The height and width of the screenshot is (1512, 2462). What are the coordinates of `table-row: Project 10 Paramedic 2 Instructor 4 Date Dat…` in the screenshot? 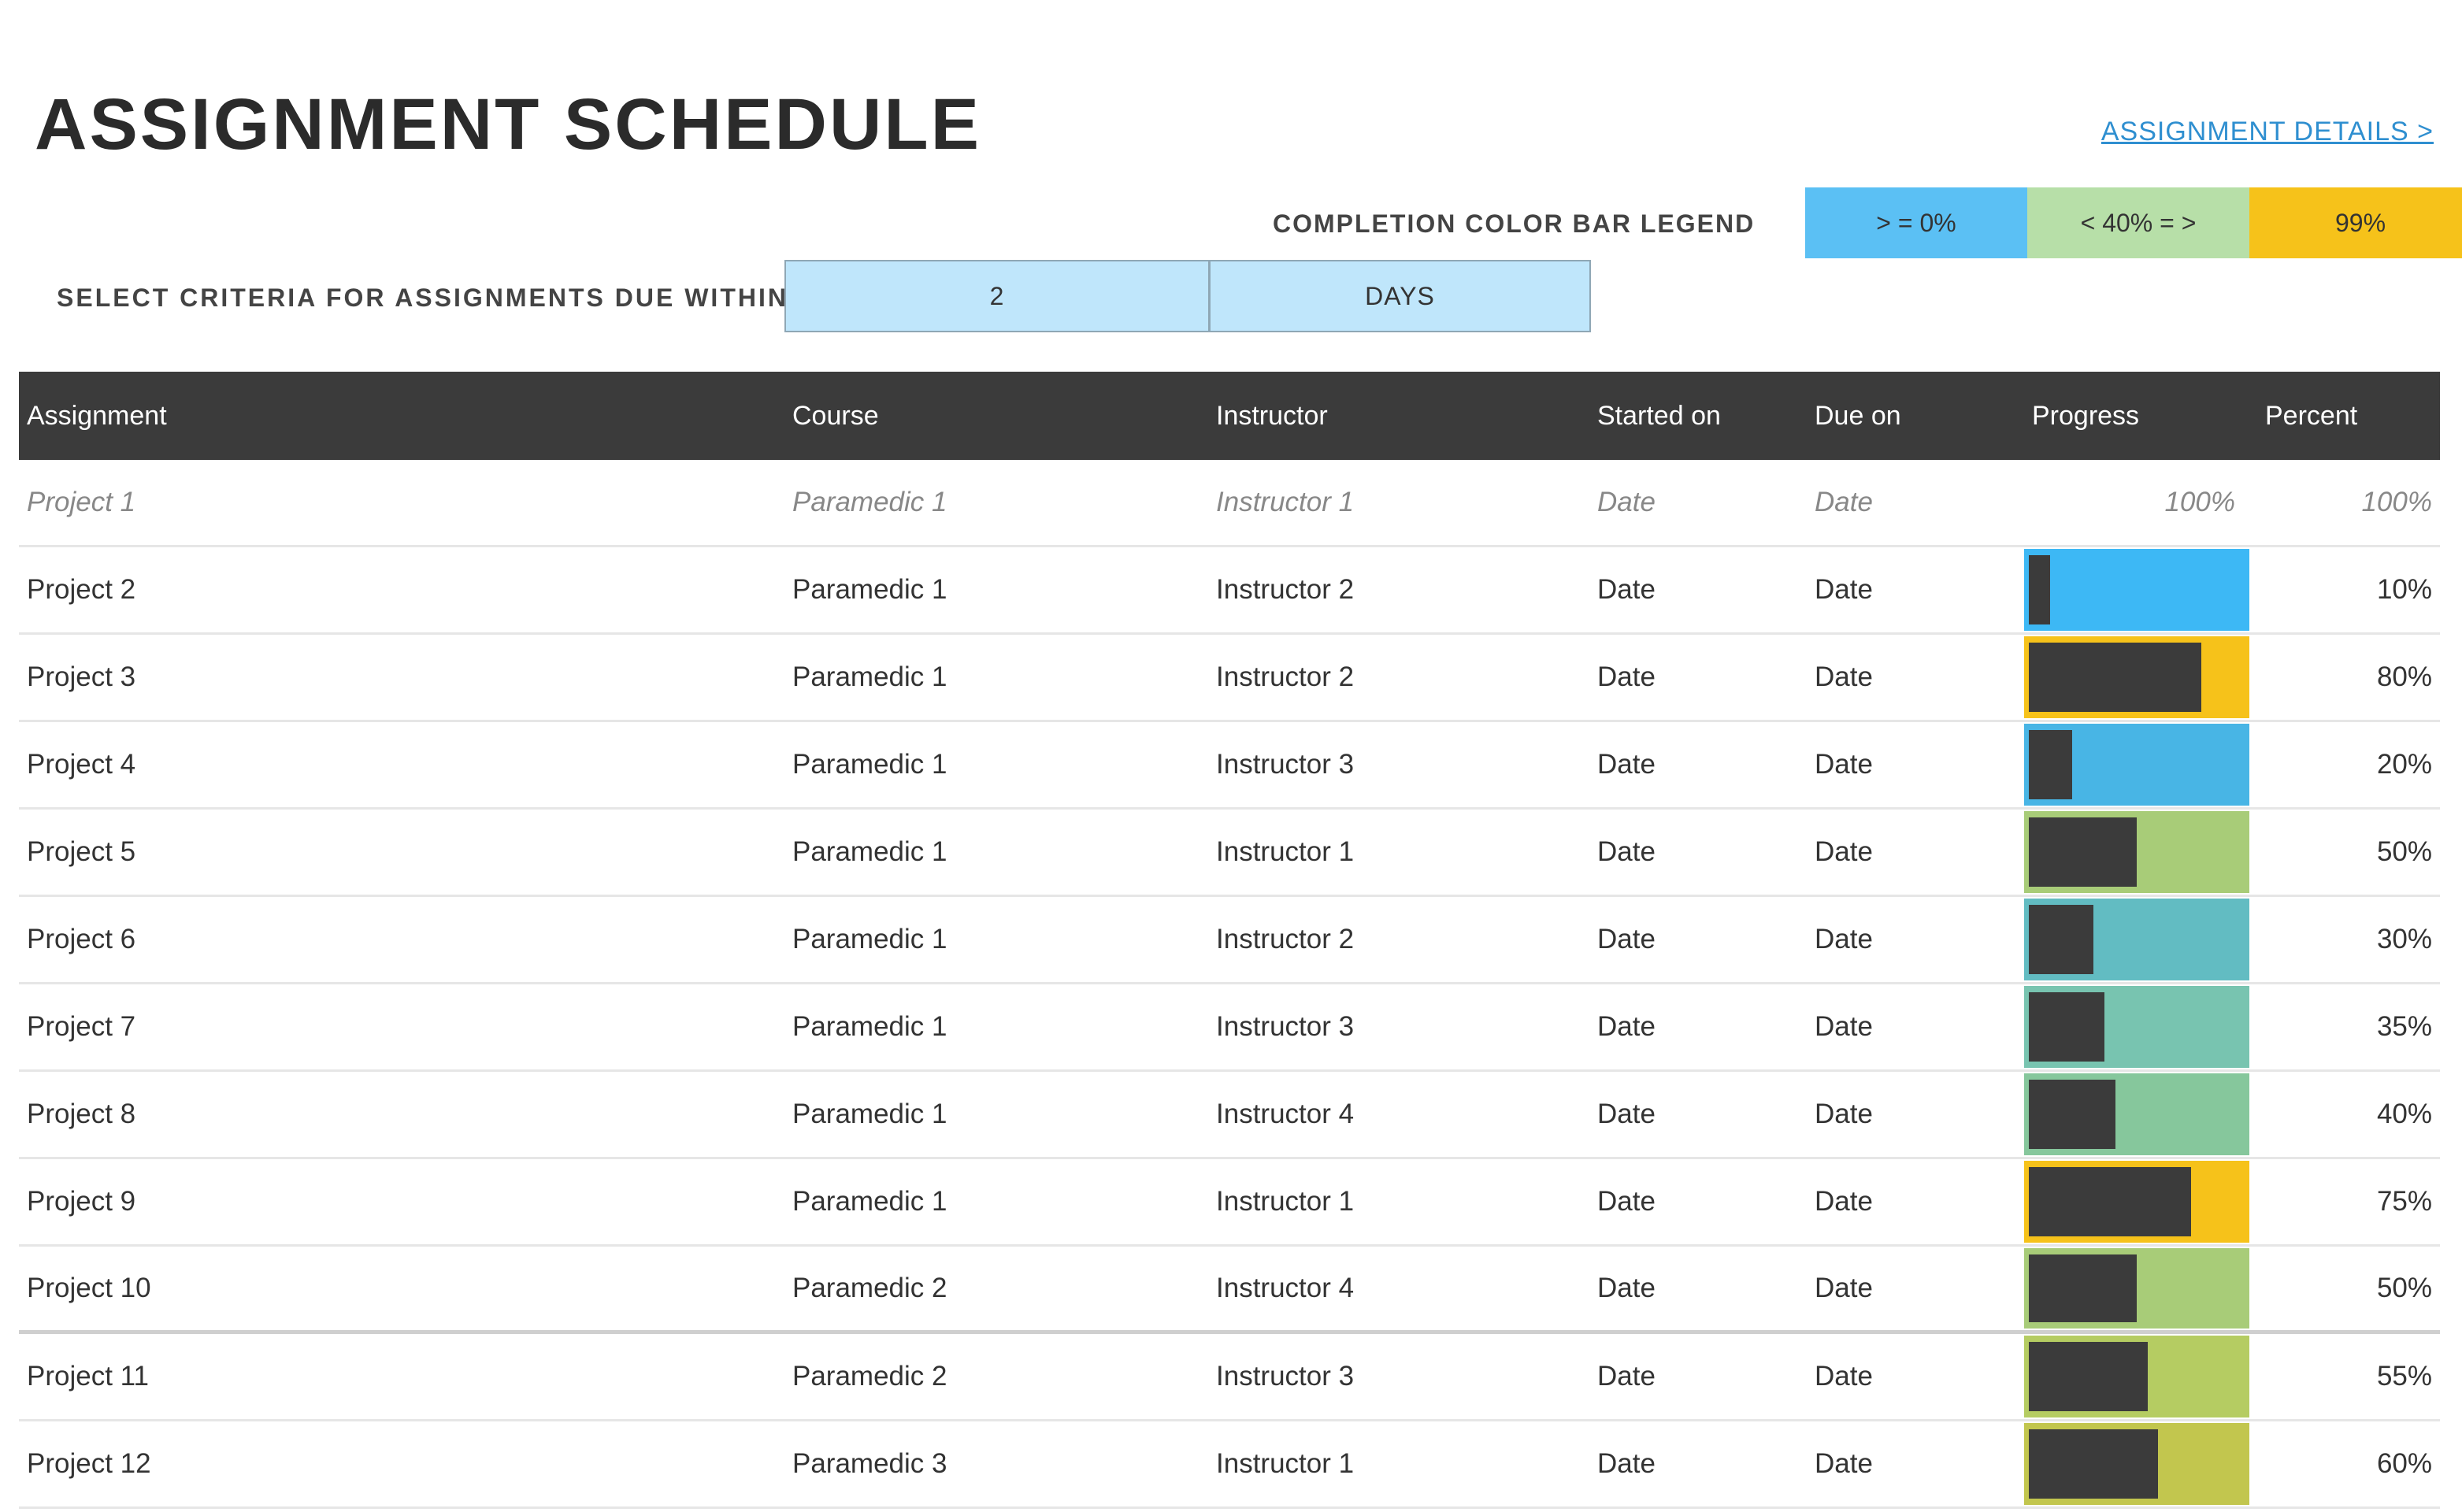 It's located at (1229, 1290).